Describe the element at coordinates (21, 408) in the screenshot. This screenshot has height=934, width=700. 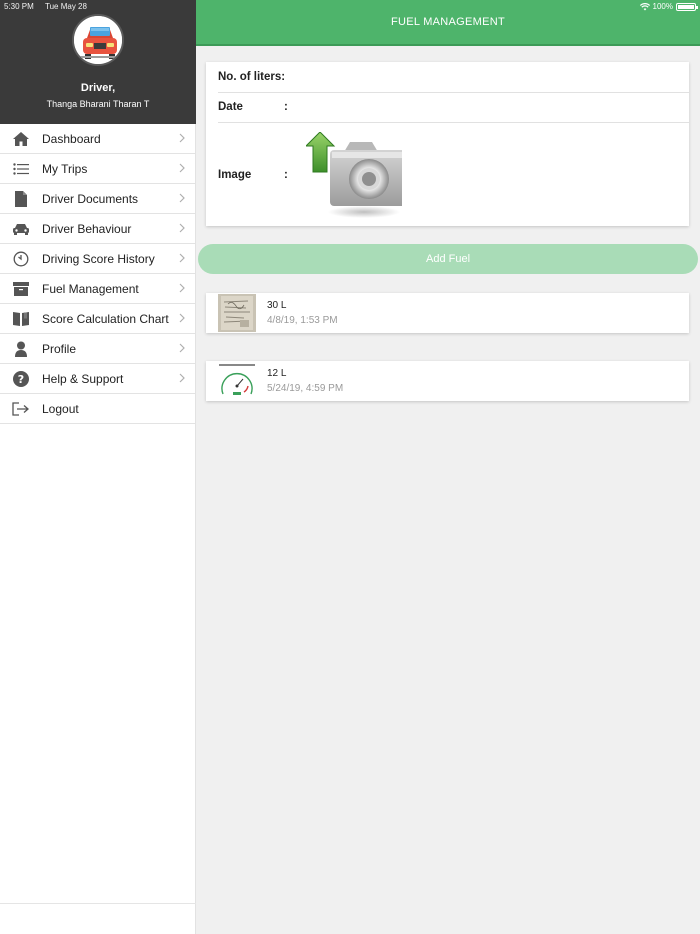
I see `logout-icon` at that location.